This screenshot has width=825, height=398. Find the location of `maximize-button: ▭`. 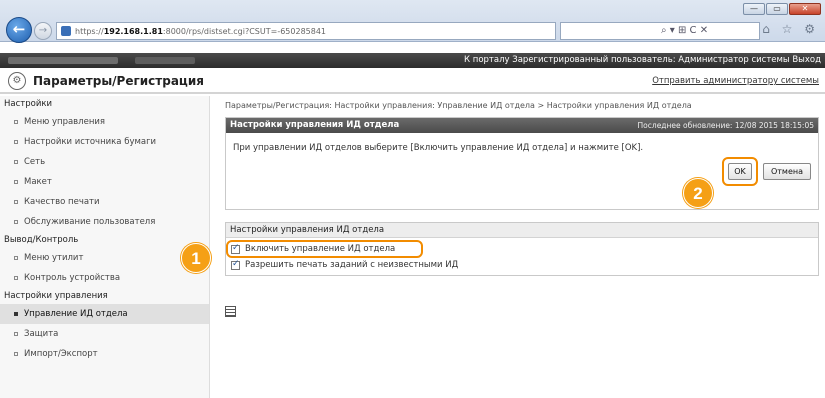

maximize-button: ▭ is located at coordinates (777, 9).